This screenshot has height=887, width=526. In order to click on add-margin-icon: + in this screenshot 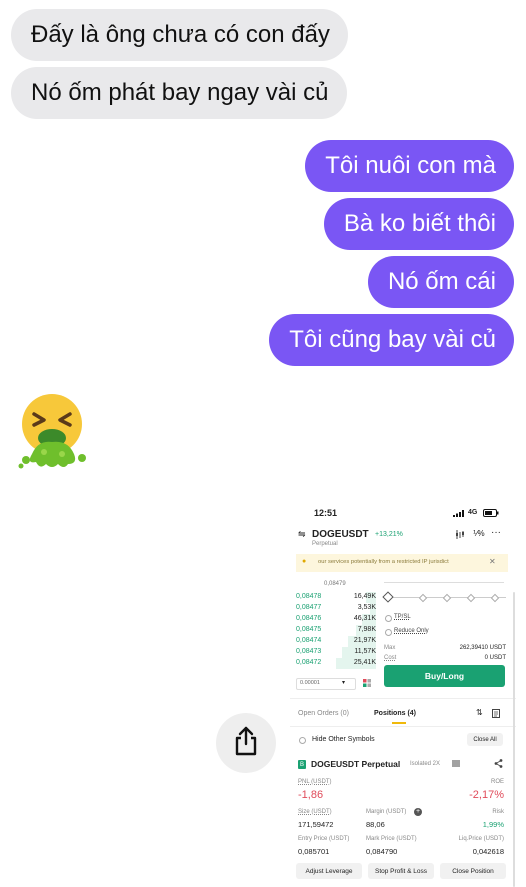, I will do `click(418, 812)`.